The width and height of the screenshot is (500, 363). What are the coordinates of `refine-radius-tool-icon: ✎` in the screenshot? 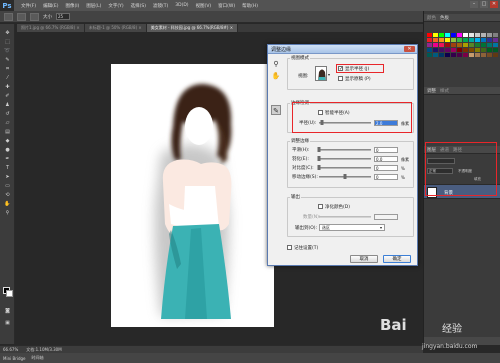 It's located at (276, 110).